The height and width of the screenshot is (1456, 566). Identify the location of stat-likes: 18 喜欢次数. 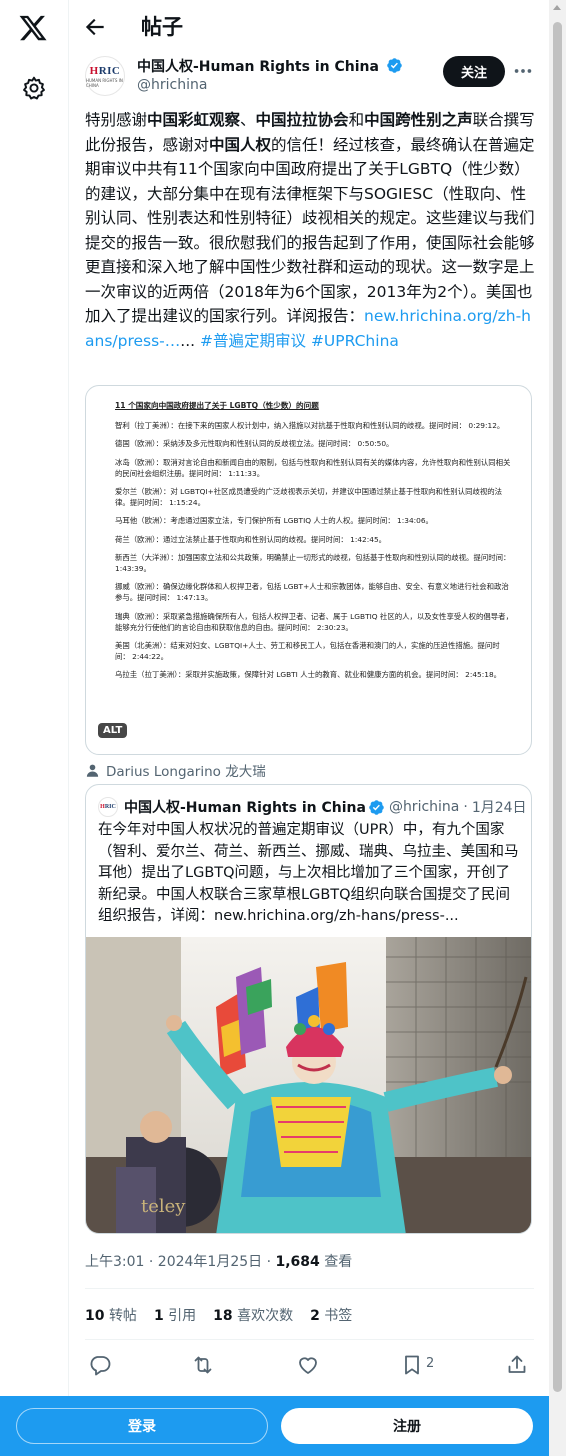
(253, 1315).